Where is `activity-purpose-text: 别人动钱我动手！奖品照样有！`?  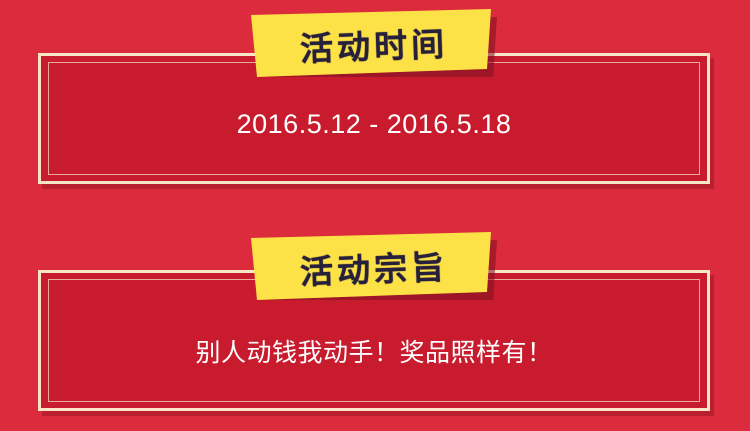 activity-purpose-text: 别人动钱我动手！奖品照样有！ is located at coordinates (374, 352).